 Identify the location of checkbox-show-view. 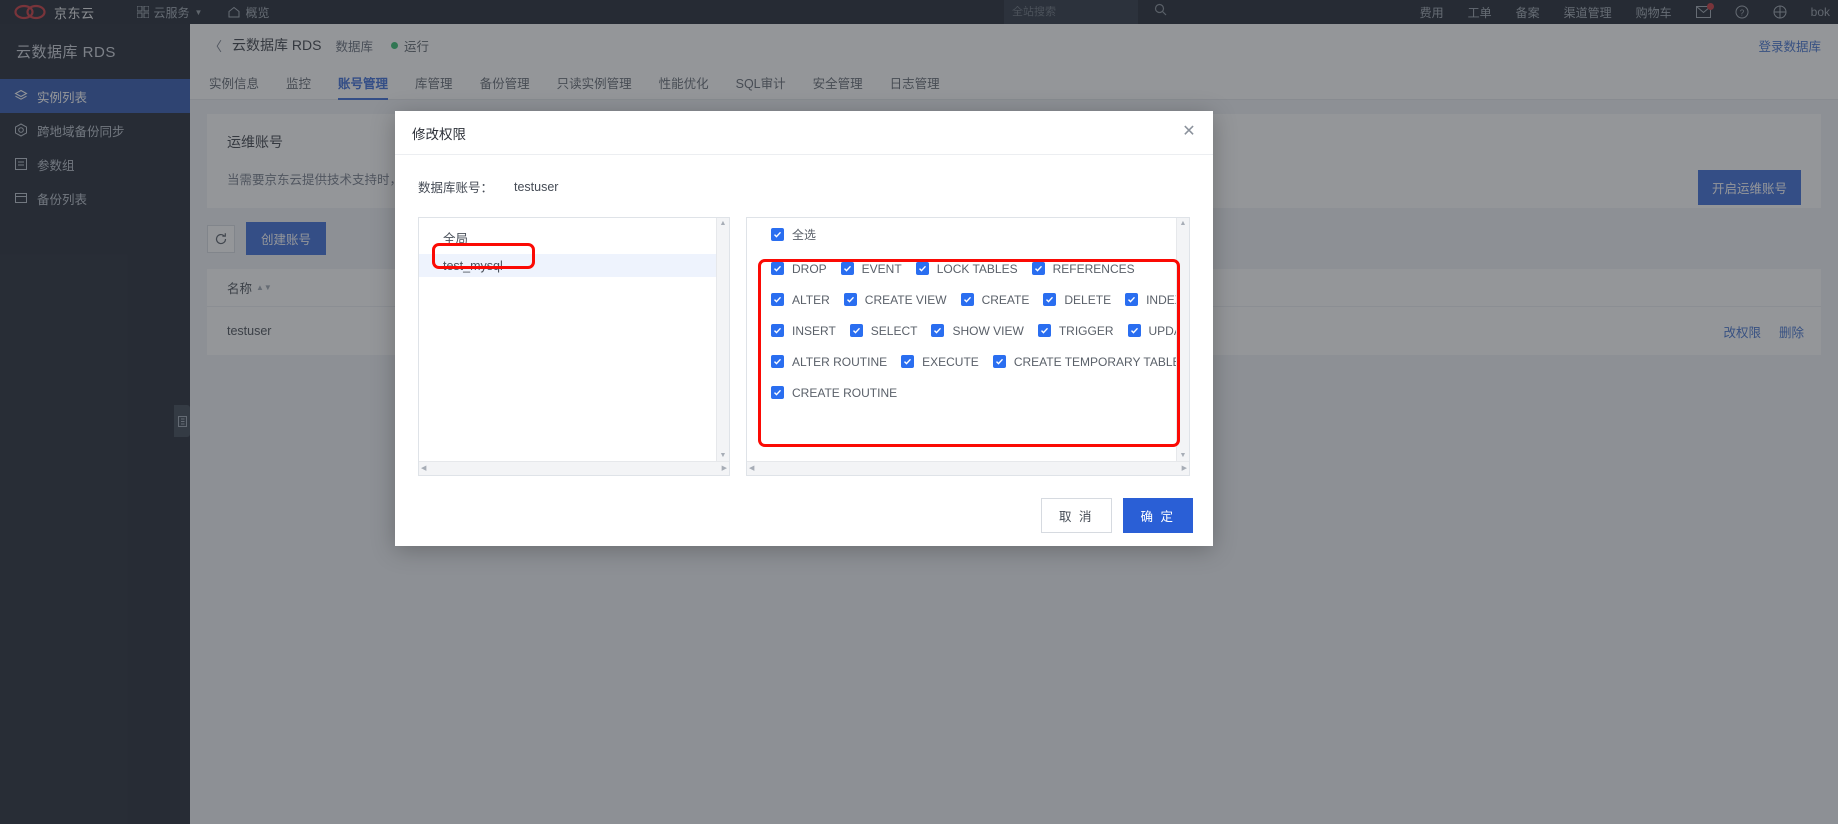
(938, 330).